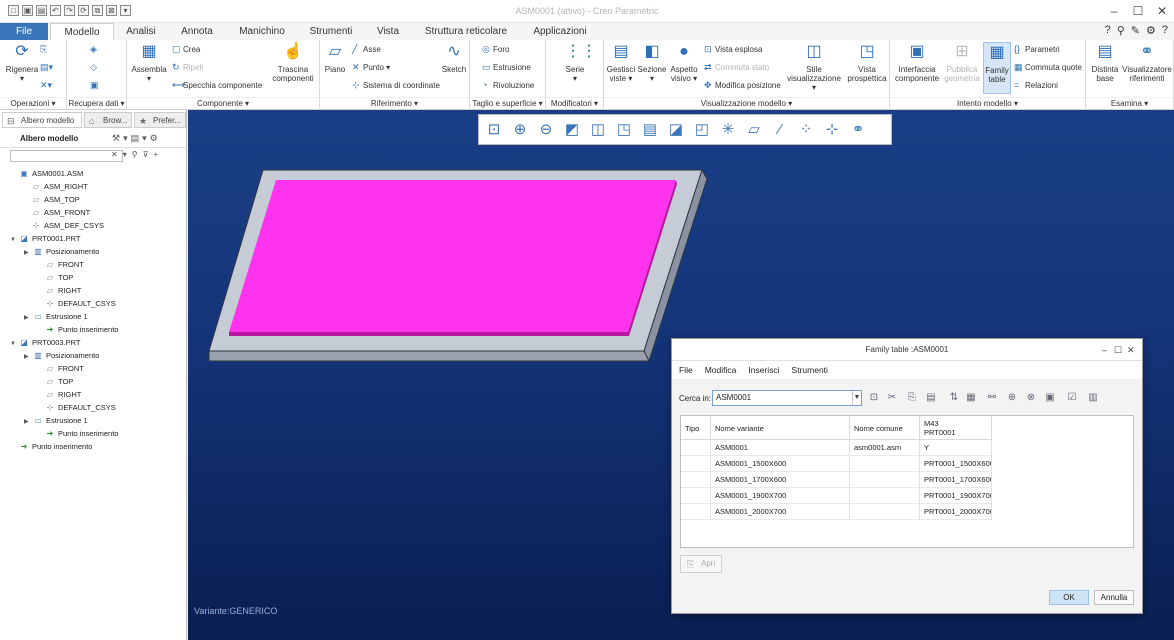  What do you see at coordinates (912, 398) in the screenshot?
I see `copy-icon: ⎘` at bounding box center [912, 398].